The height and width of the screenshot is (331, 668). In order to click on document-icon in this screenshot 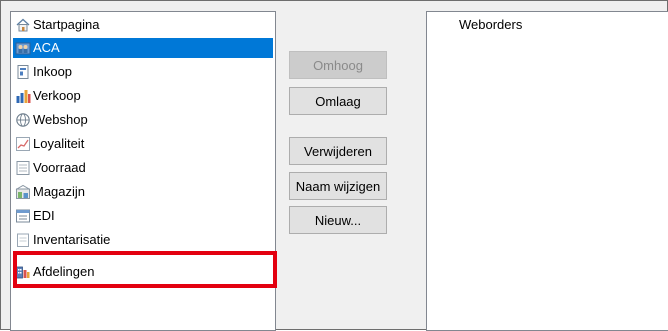, I will do `click(23, 72)`.